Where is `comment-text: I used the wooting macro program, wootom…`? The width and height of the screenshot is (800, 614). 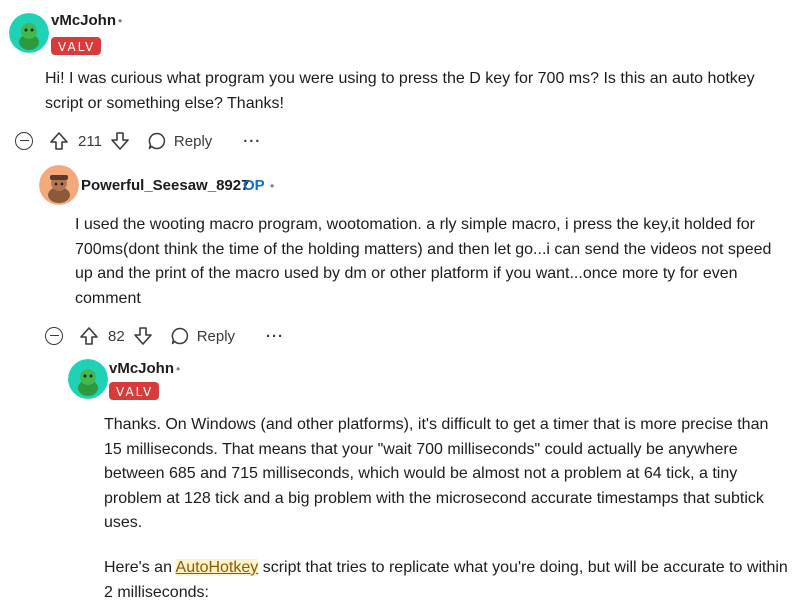 comment-text: I used the wooting macro program, wootom… is located at coordinates (423, 261).